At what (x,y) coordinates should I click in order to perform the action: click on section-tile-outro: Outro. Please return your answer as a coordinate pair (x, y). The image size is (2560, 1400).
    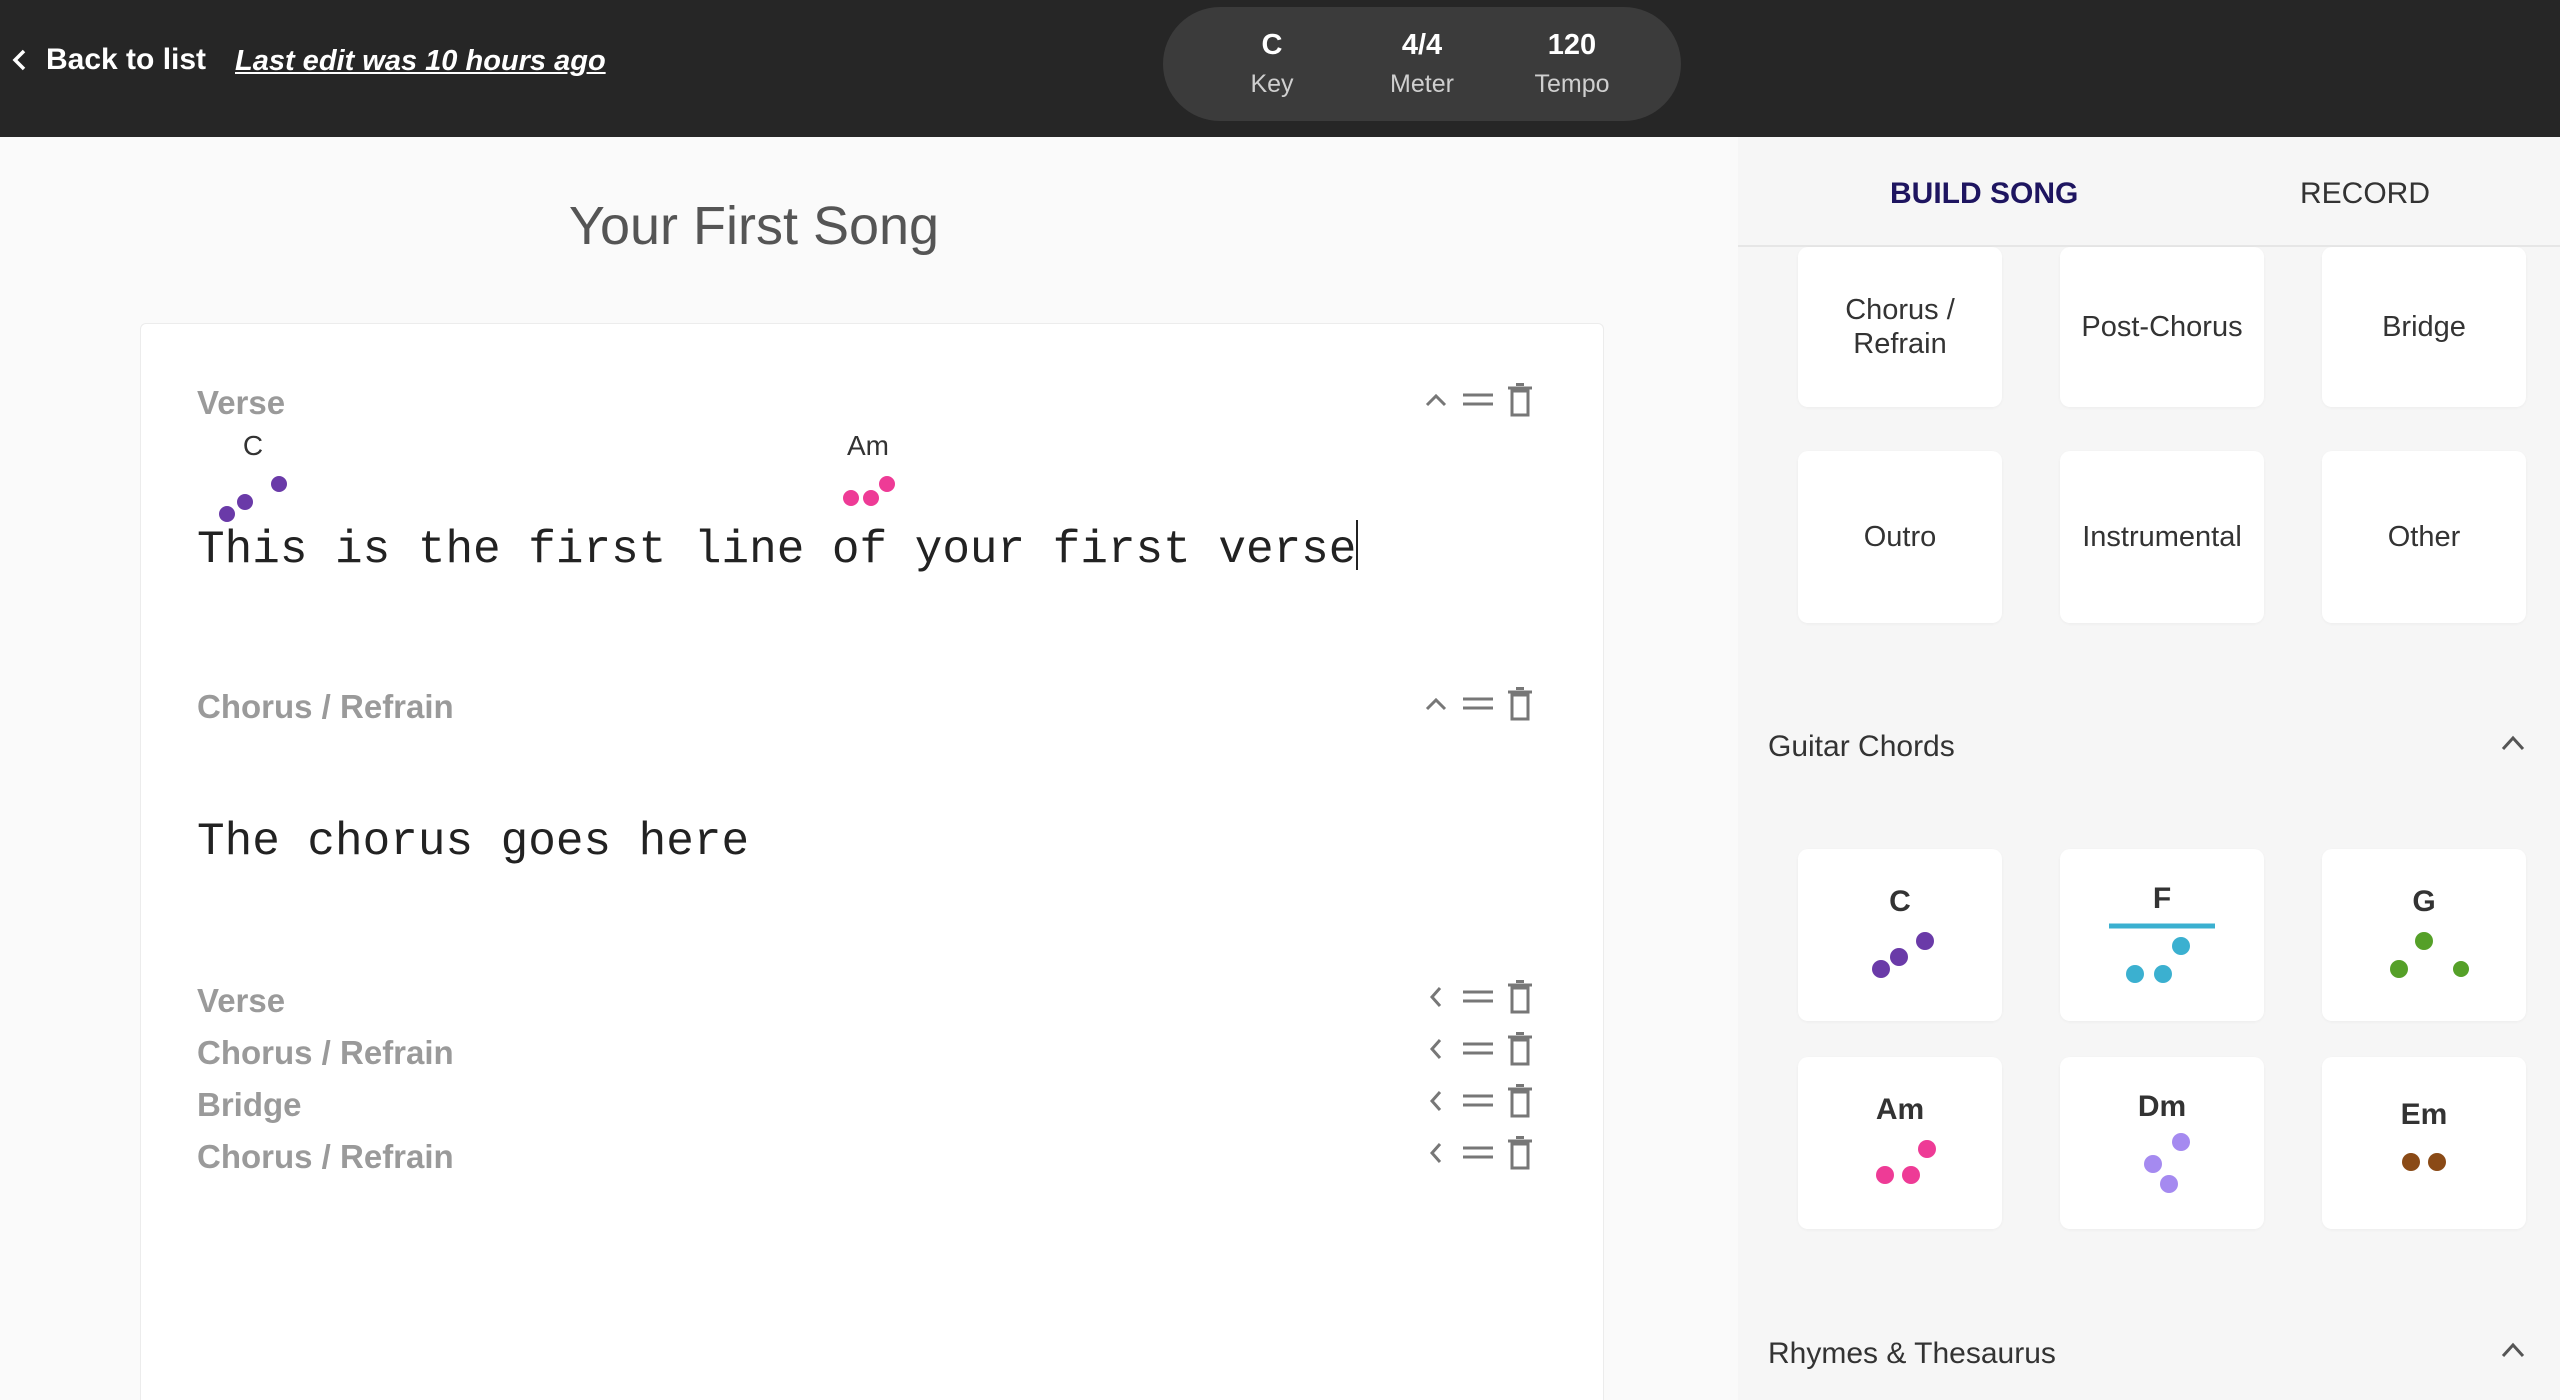
    Looking at the image, I should click on (1900, 537).